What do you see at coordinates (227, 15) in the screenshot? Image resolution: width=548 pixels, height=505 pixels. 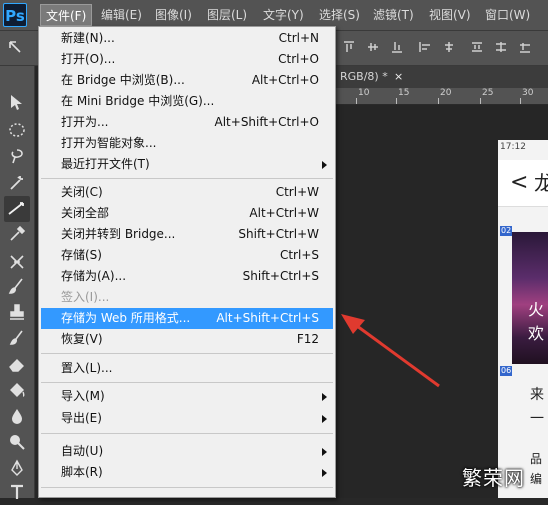 I see `menu-layer: 图层(L)` at bounding box center [227, 15].